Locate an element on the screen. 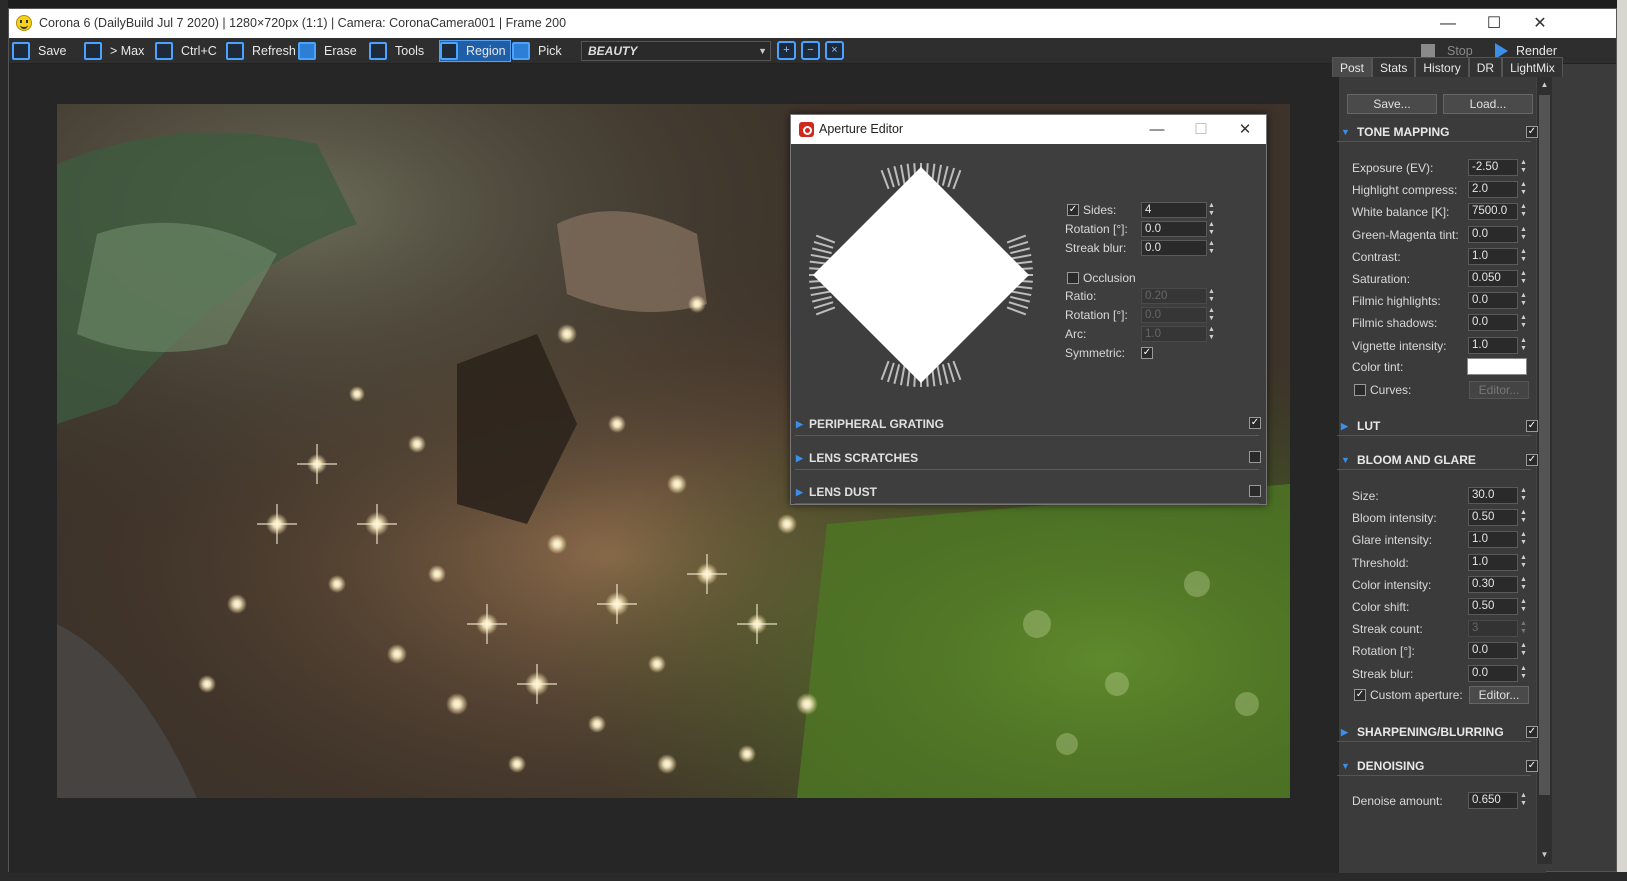 This screenshot has width=1627, height=881. tab-history: History is located at coordinates (1442, 67).